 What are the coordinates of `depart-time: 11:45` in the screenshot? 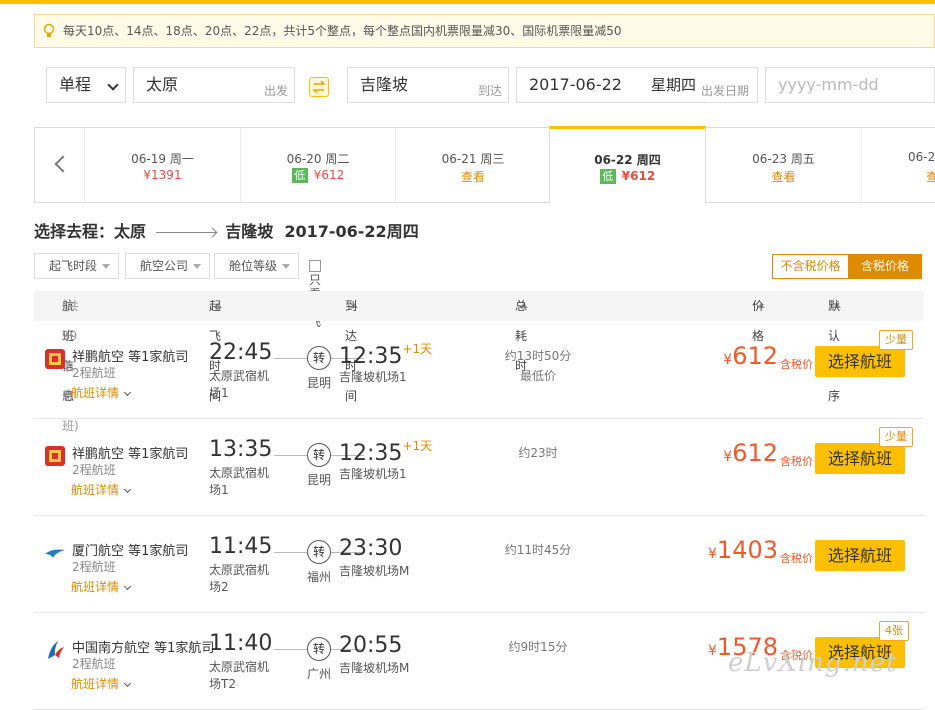 It's located at (241, 546).